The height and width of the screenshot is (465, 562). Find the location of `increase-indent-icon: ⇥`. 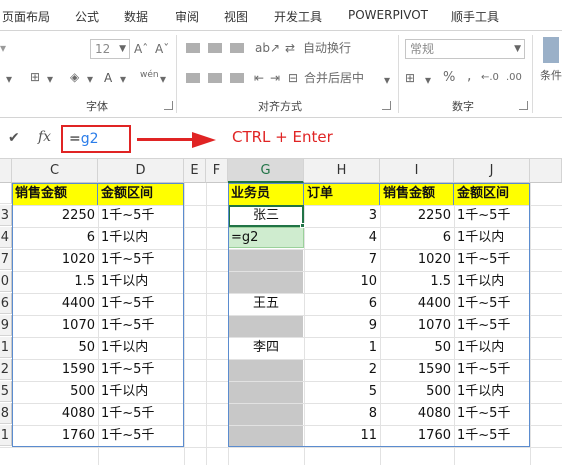

increase-indent-icon: ⇥ is located at coordinates (275, 78).